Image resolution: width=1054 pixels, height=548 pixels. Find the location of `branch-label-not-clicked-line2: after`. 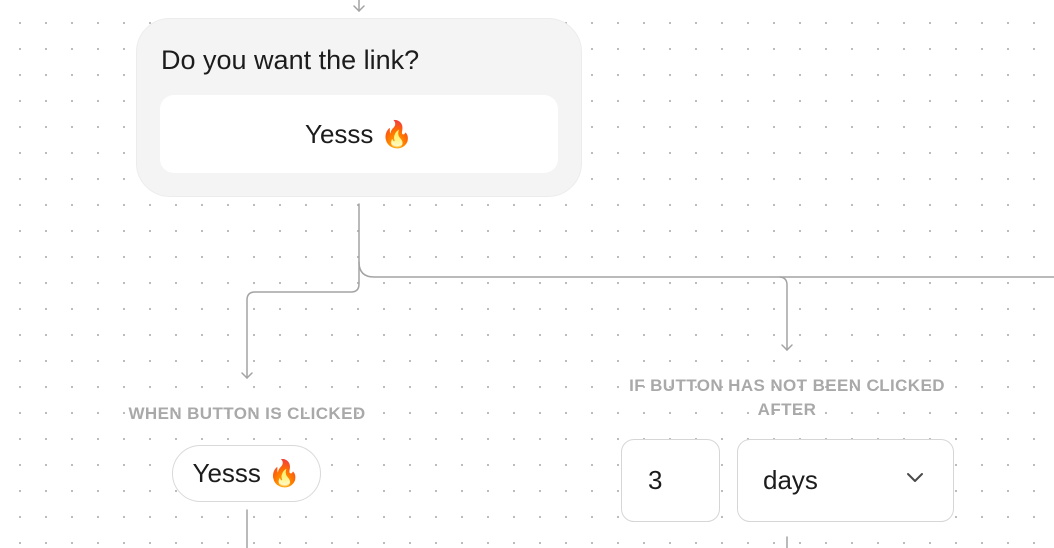

branch-label-not-clicked-line2: after is located at coordinates (787, 409).